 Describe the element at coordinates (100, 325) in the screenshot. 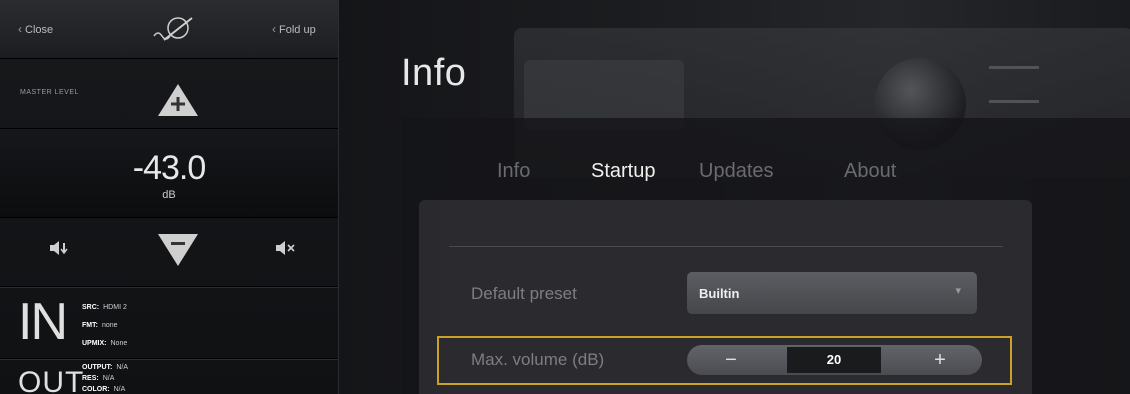

I see `input-info-fmt: FMT: none` at that location.